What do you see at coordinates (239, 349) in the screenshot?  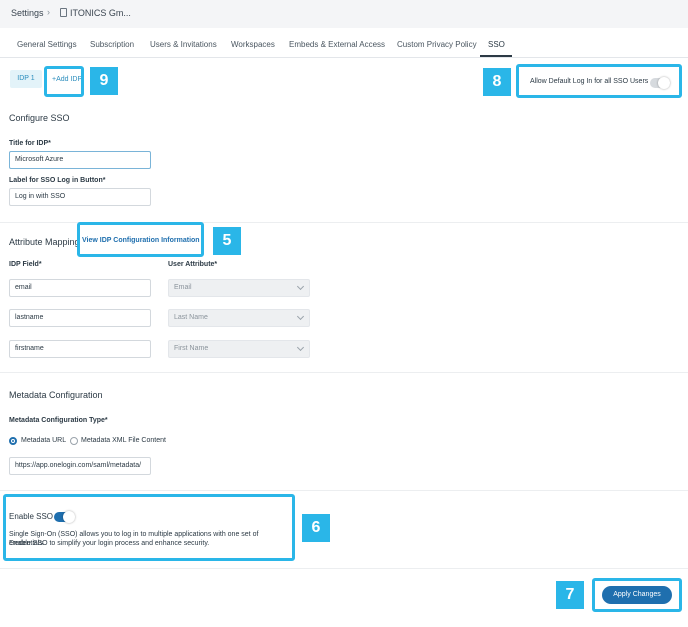 I see `user-attribute-select-firstname: First Name` at bounding box center [239, 349].